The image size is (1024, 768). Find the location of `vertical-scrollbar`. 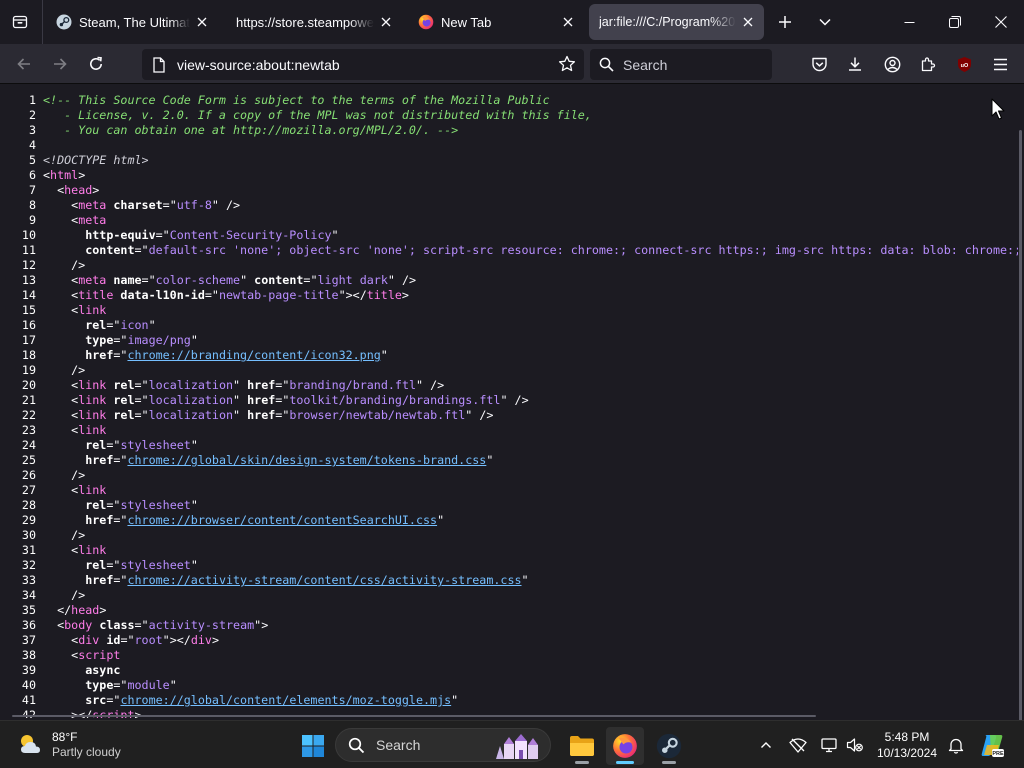

vertical-scrollbar is located at coordinates (1021, 407).